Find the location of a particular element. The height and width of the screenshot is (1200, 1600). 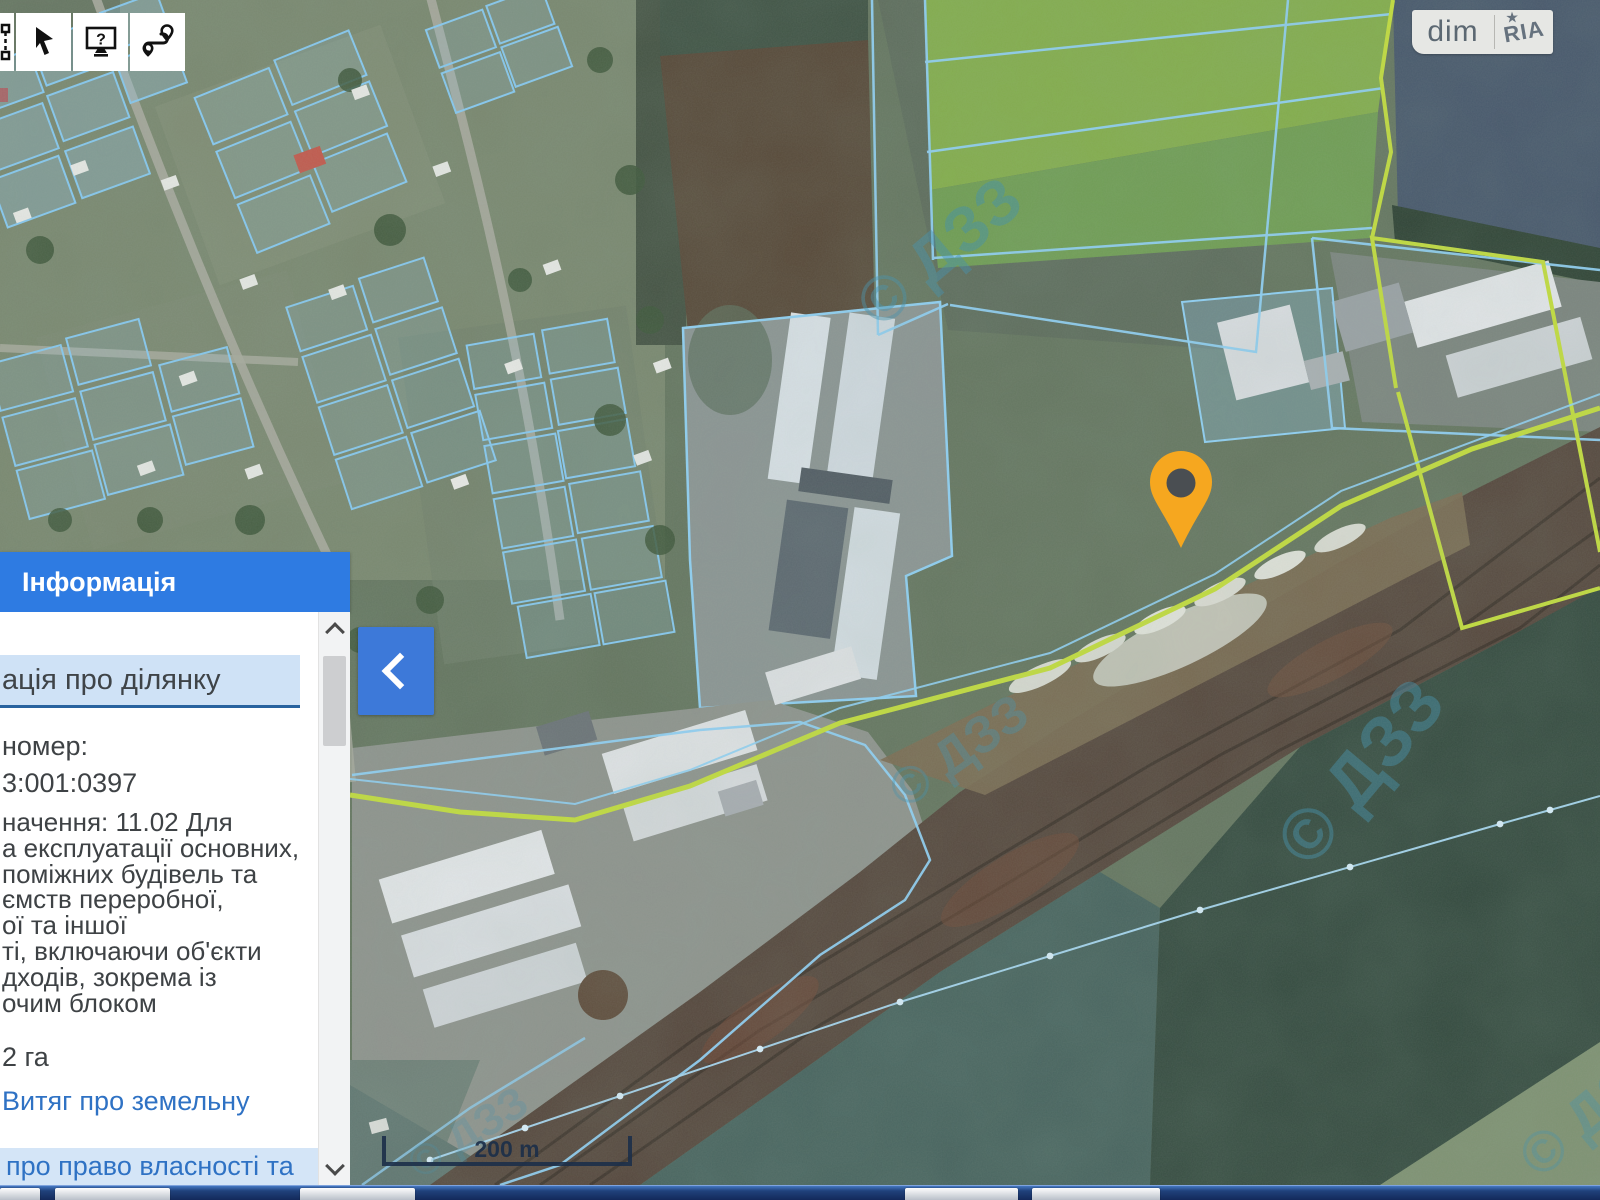

parcel-info-section-title: ація про ділянку is located at coordinates (150, 681).